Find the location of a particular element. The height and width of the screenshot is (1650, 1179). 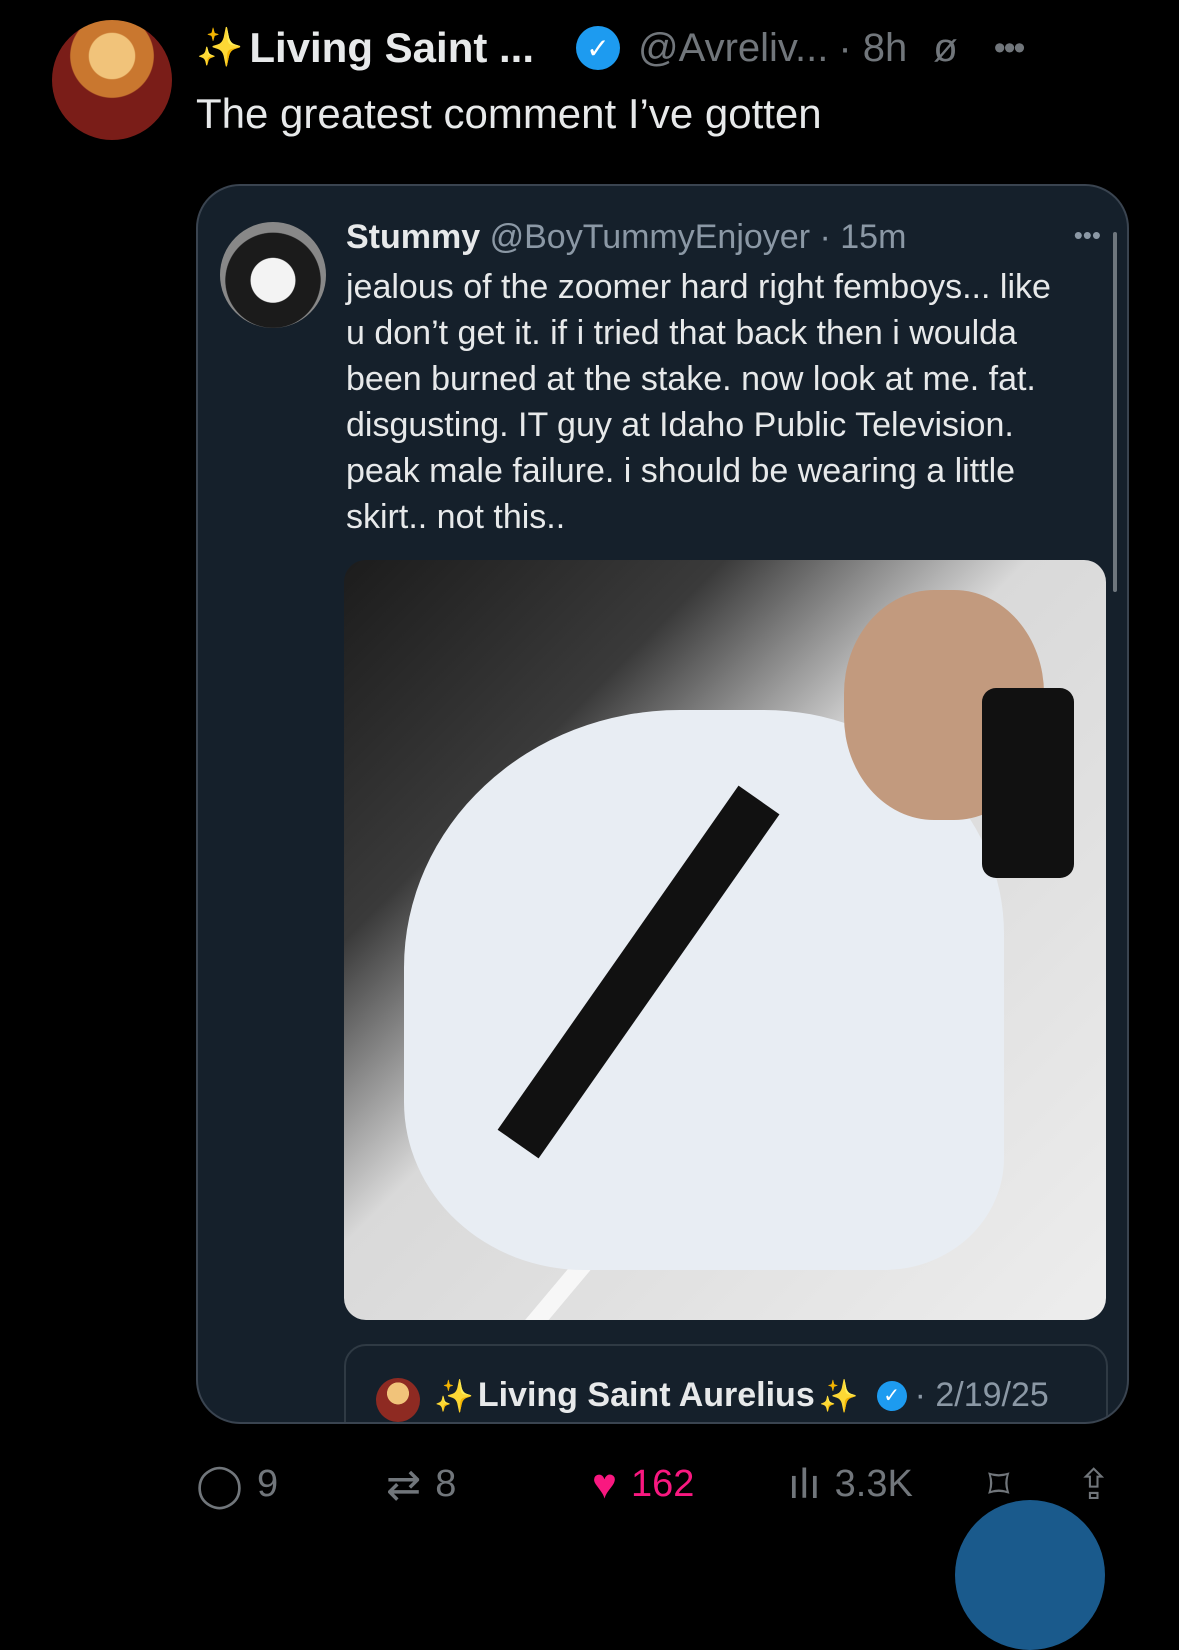

compose-button is located at coordinates (1030, 1575).